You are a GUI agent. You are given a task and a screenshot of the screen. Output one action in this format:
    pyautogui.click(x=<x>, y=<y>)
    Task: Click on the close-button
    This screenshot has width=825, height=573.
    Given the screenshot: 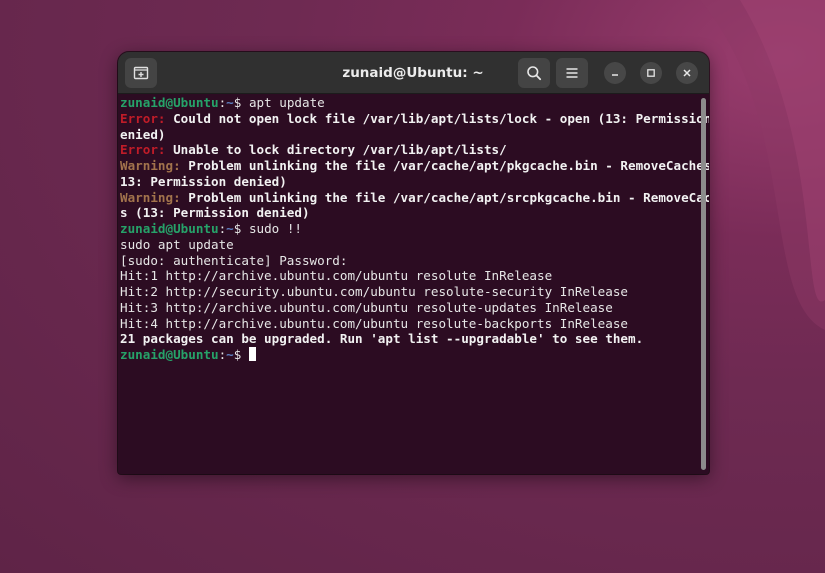 What is the action you would take?
    pyautogui.click(x=687, y=73)
    